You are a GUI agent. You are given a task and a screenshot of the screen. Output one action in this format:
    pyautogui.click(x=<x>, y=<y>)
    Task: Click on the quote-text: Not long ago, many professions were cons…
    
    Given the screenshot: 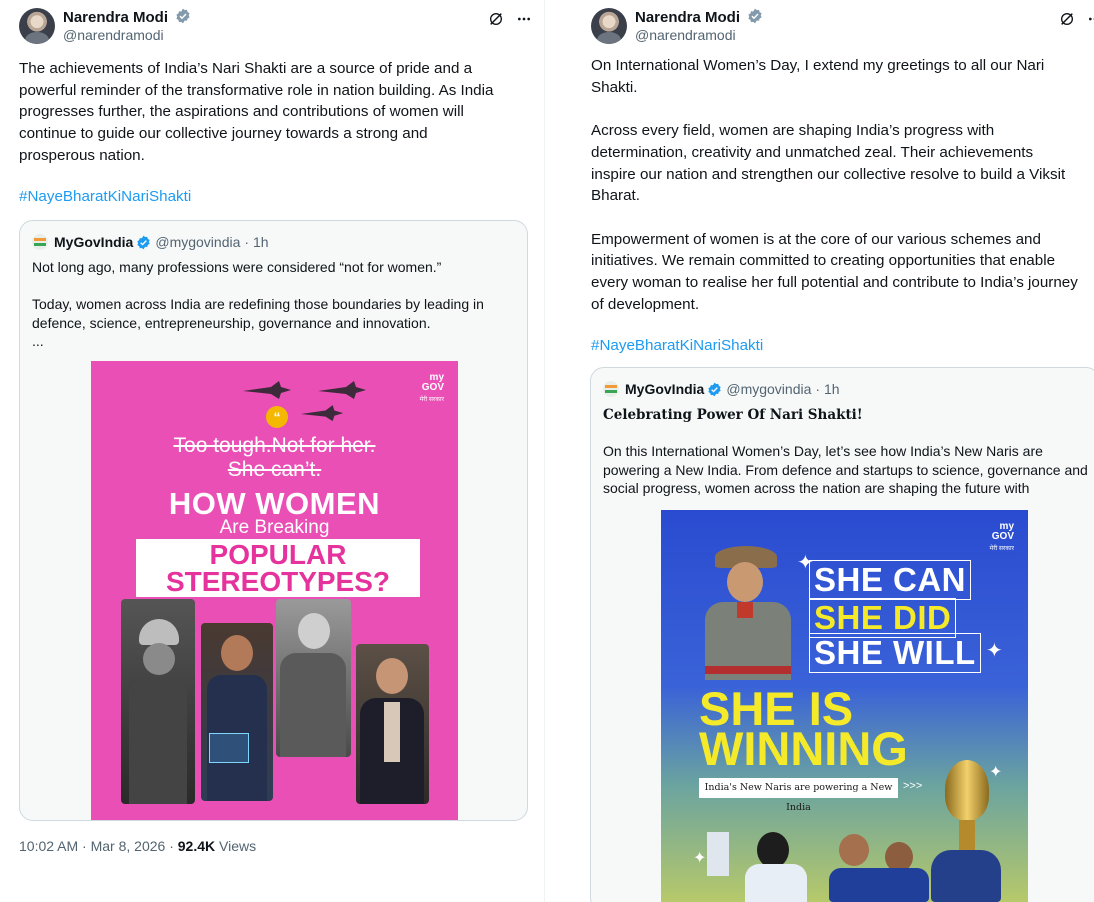 What is the action you would take?
    pyautogui.click(x=258, y=304)
    